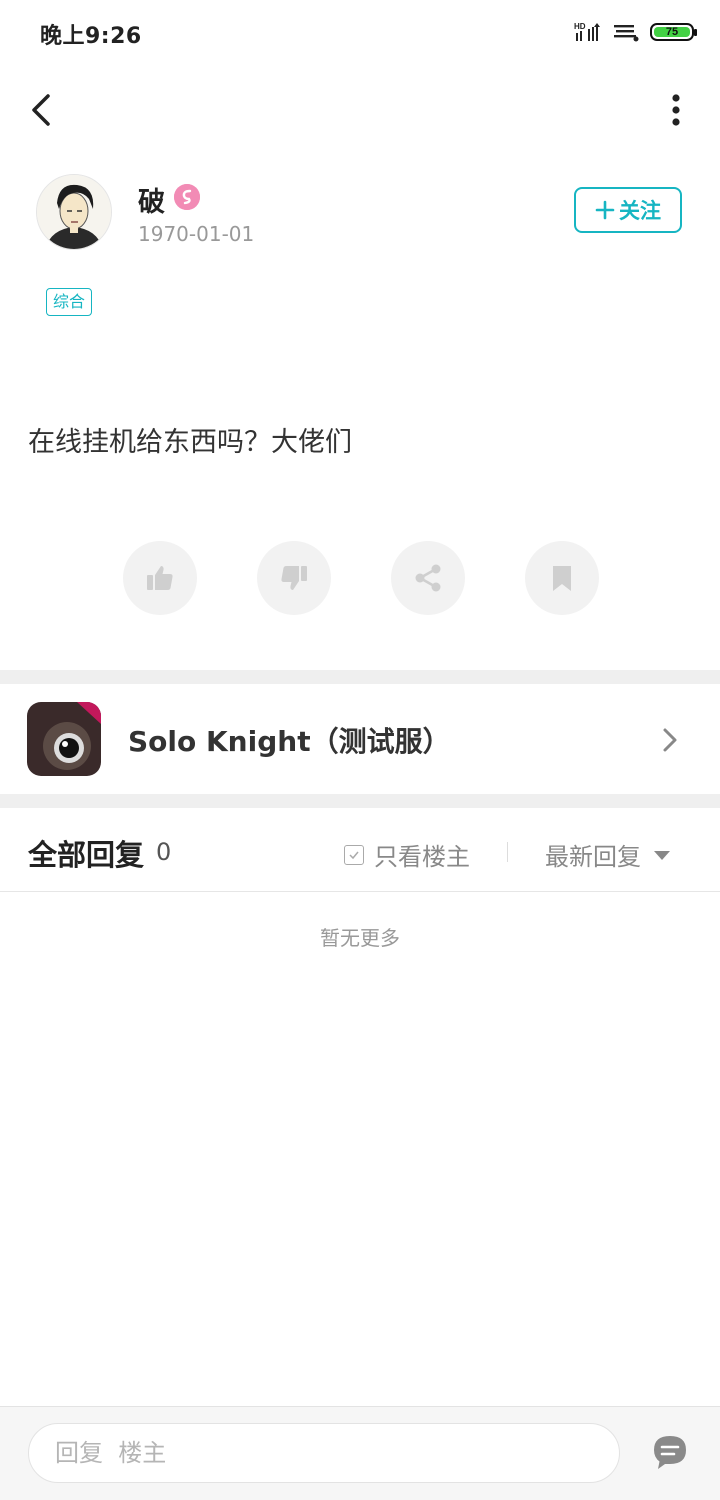  I want to click on hd-signal-icon: HD, so click(587, 31).